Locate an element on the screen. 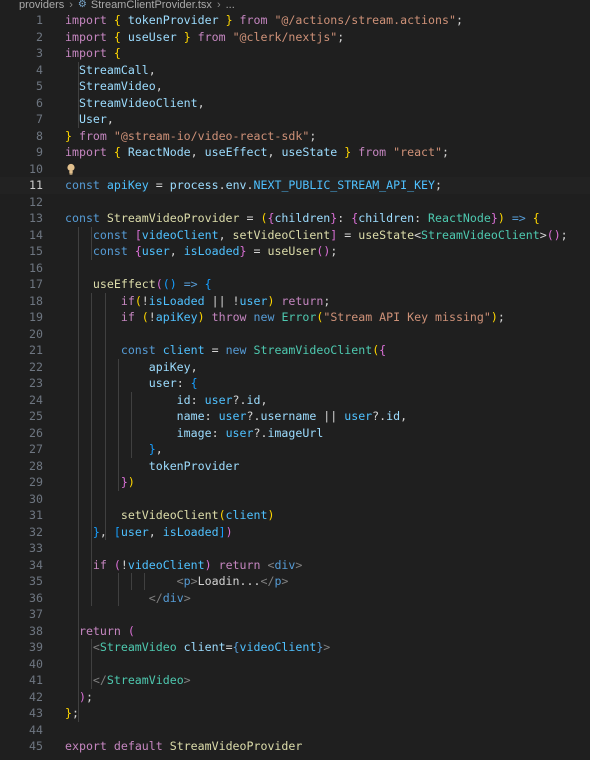 Image resolution: width=590 pixels, height=760 pixels. code-line: 24 id: user?.id, is located at coordinates (295, 400).